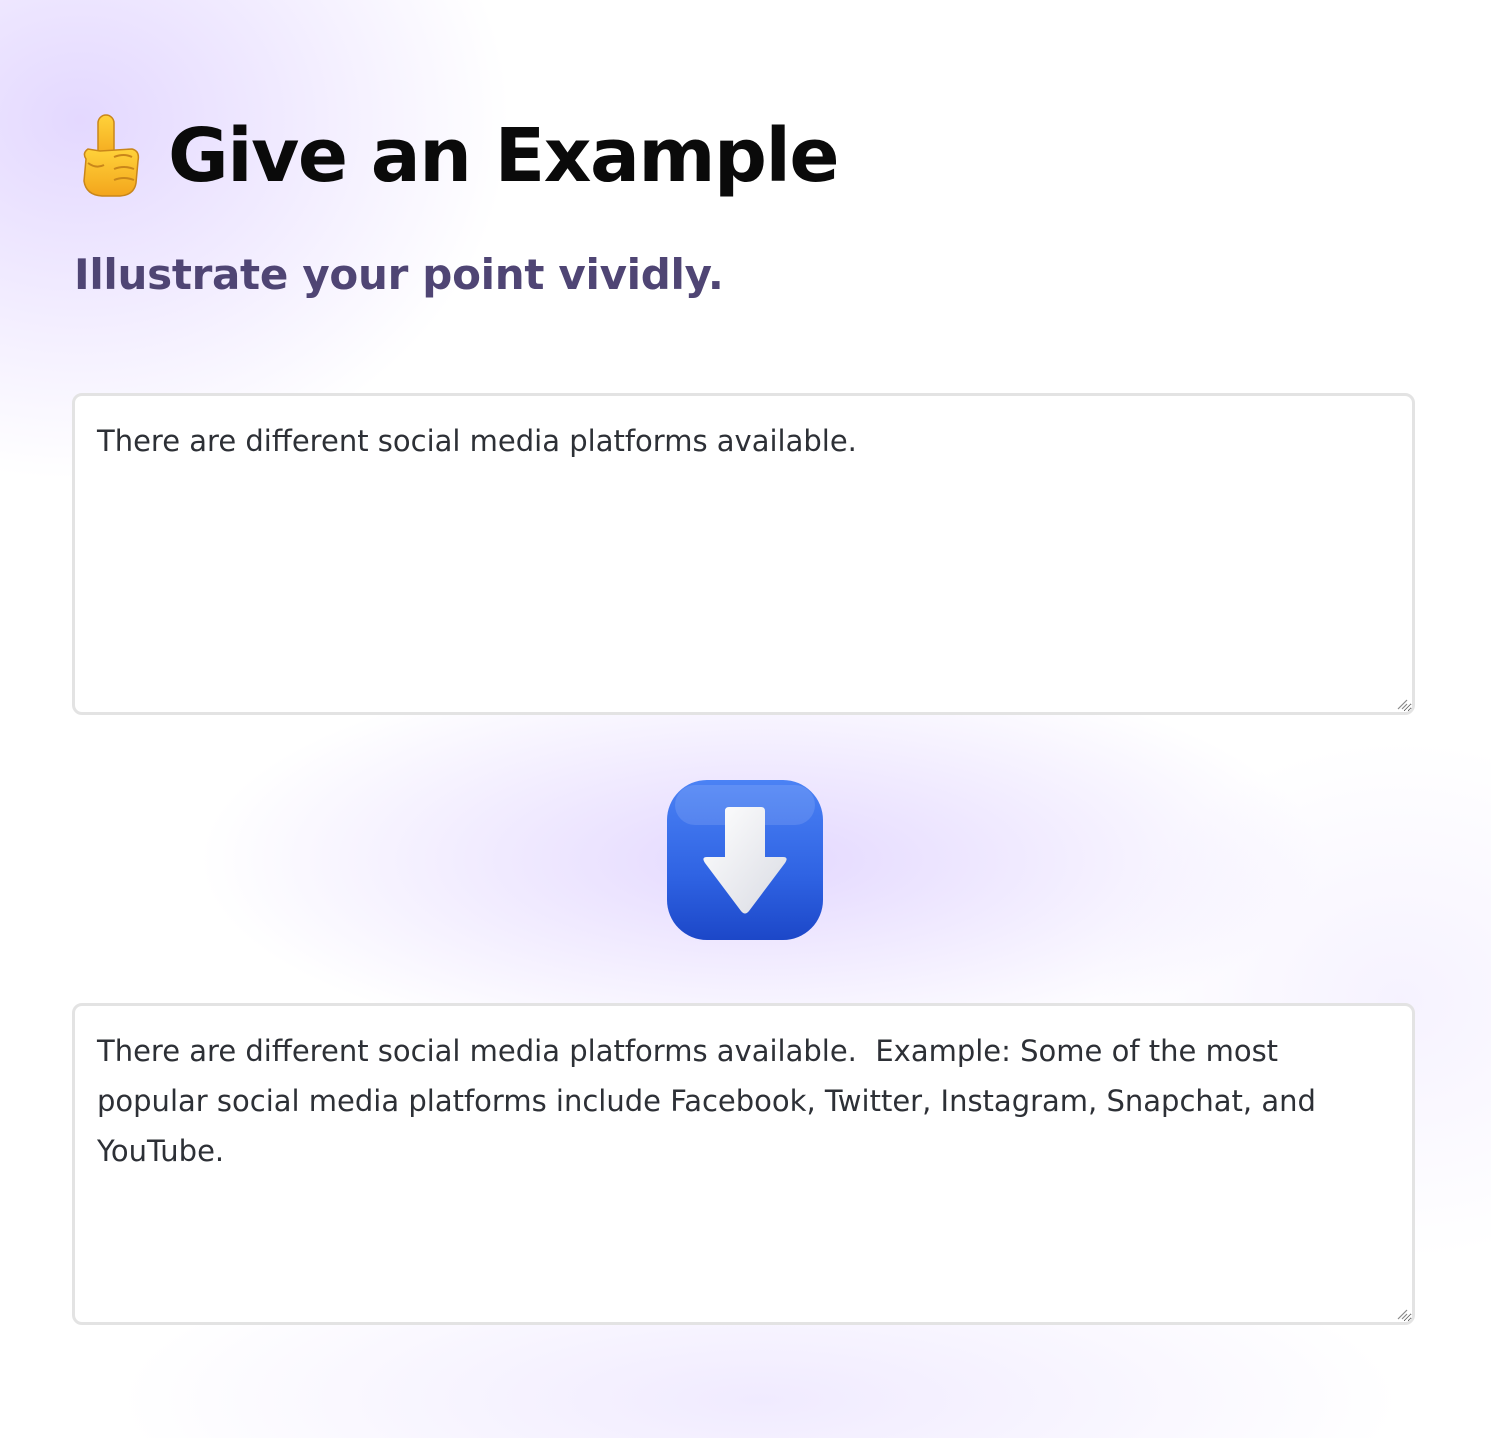  Describe the element at coordinates (110, 156) in the screenshot. I see `index-pointing-up-icon` at that location.